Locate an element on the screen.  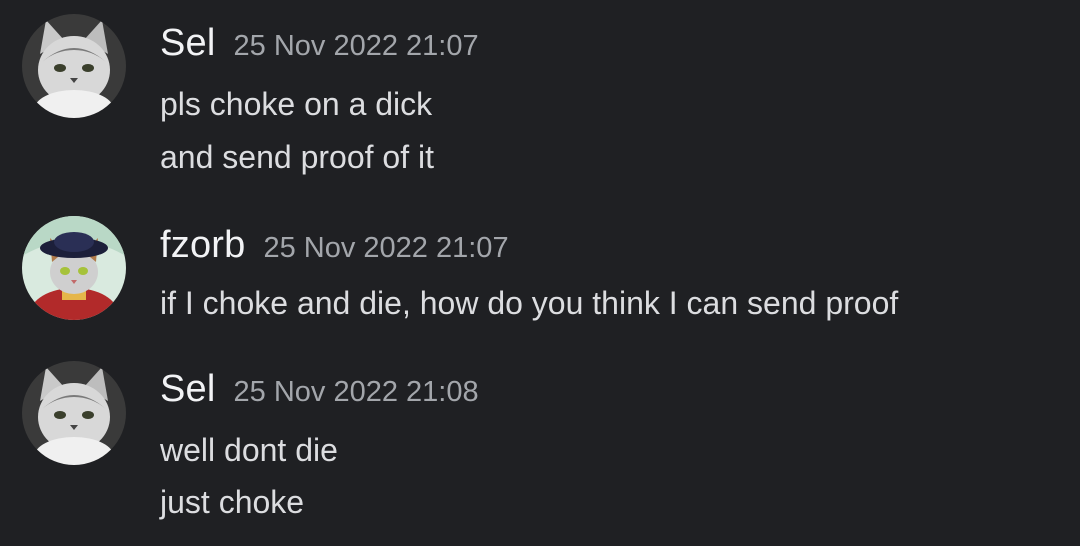
username: fzorb is located at coordinates (202, 245).